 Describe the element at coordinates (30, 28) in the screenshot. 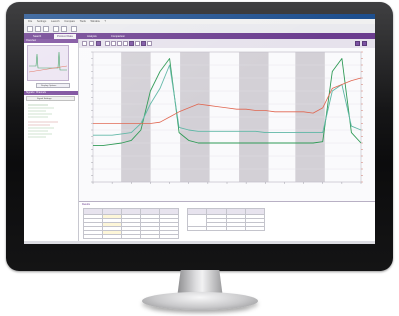

I see `new-file-button` at that location.